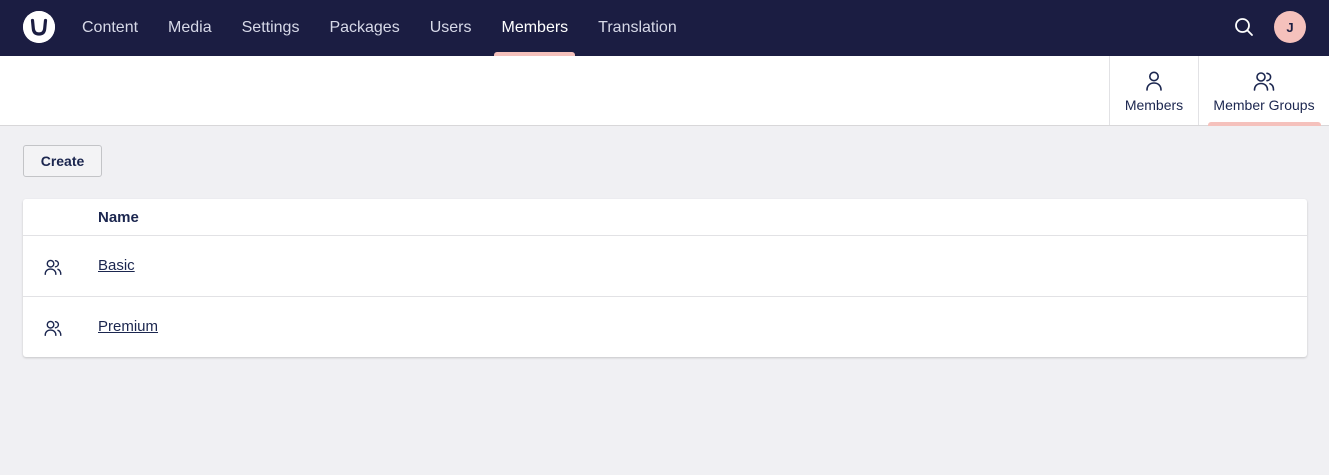 This screenshot has height=475, width=1329. What do you see at coordinates (116, 265) in the screenshot?
I see `row-link-basic: Basic` at bounding box center [116, 265].